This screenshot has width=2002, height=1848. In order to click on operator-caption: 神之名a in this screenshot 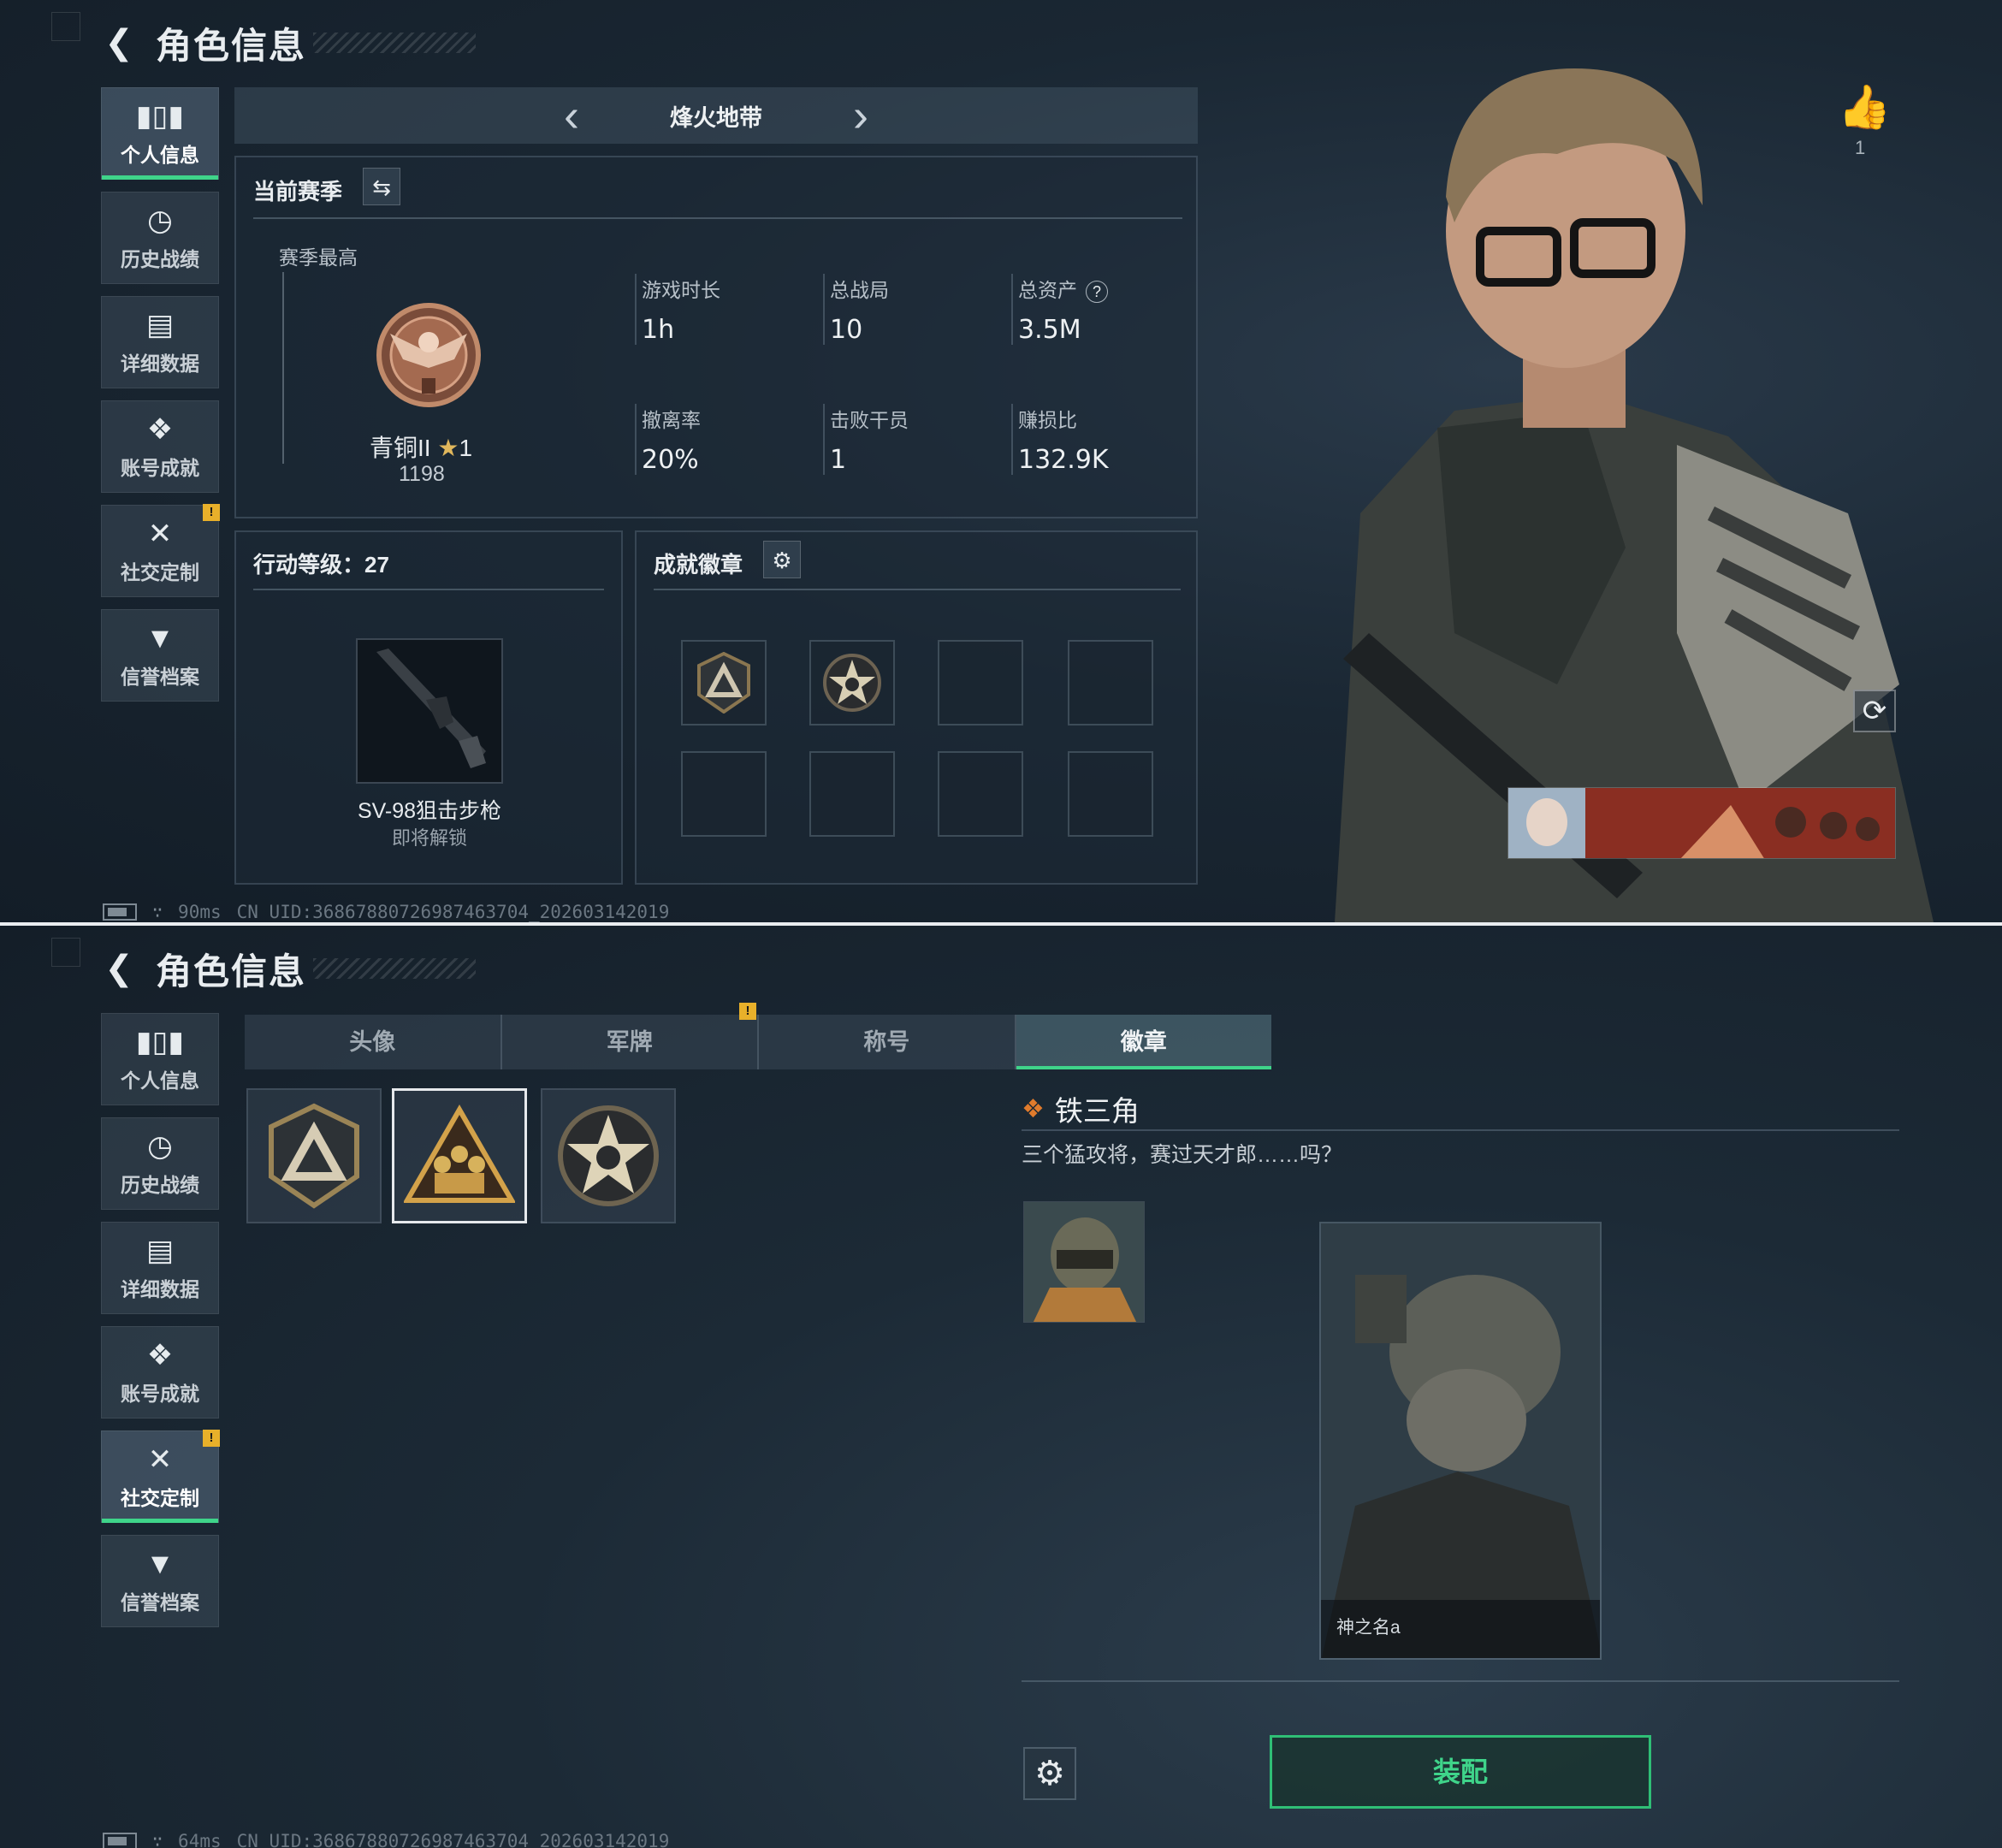, I will do `click(1368, 1628)`.